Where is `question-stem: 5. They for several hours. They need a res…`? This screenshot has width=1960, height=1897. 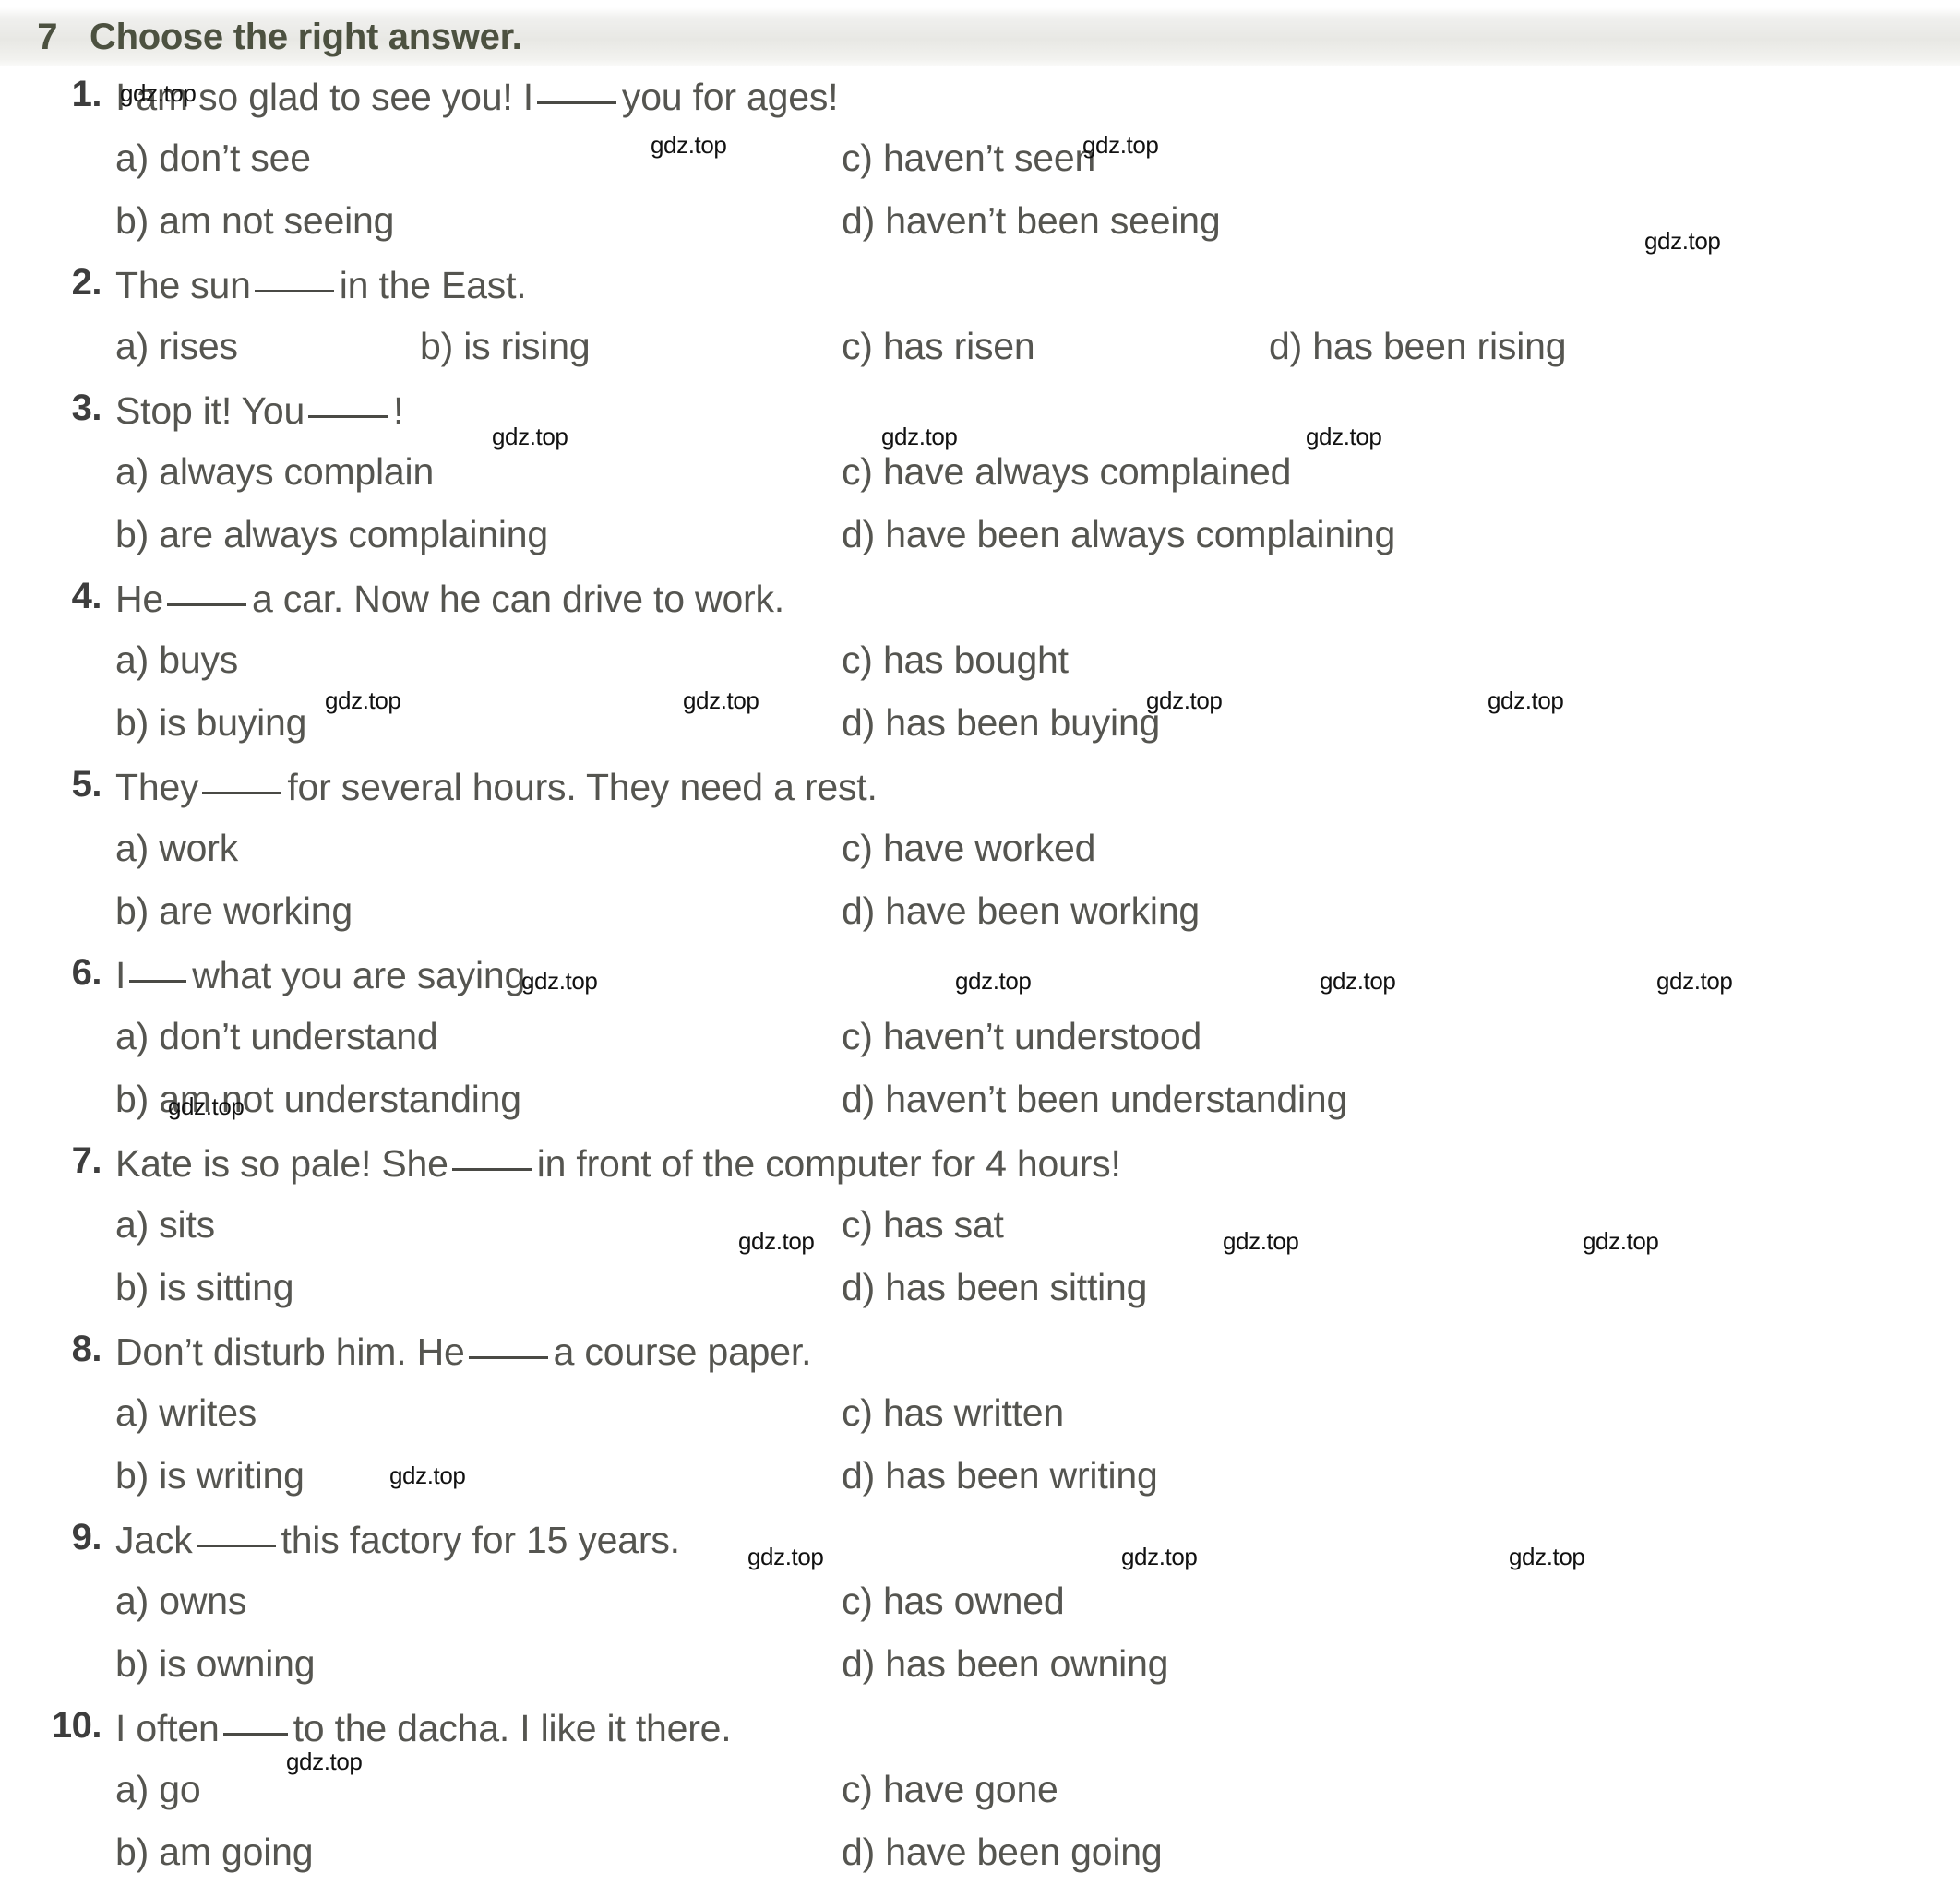 question-stem: 5. They for several hours. They need a res… is located at coordinates (980, 796).